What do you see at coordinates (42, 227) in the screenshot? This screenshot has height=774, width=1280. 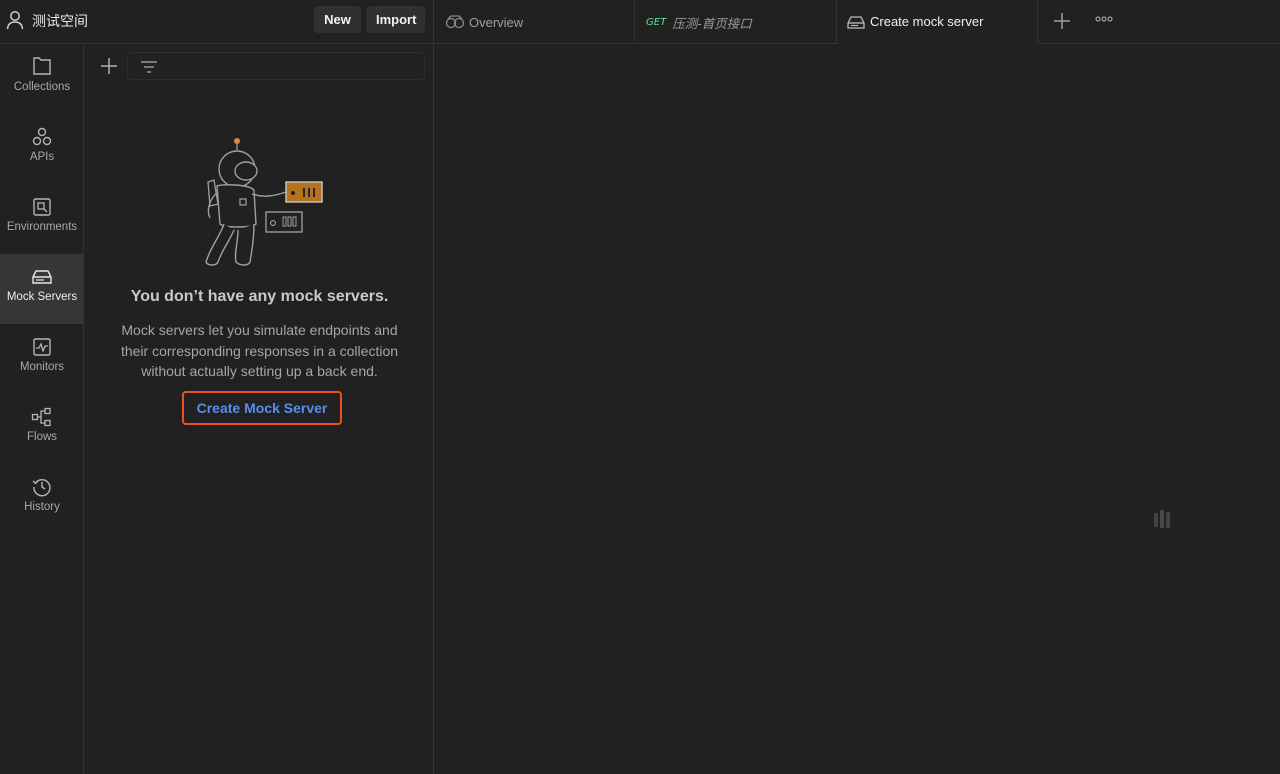 I see `sidebar-item-label: Environments` at bounding box center [42, 227].